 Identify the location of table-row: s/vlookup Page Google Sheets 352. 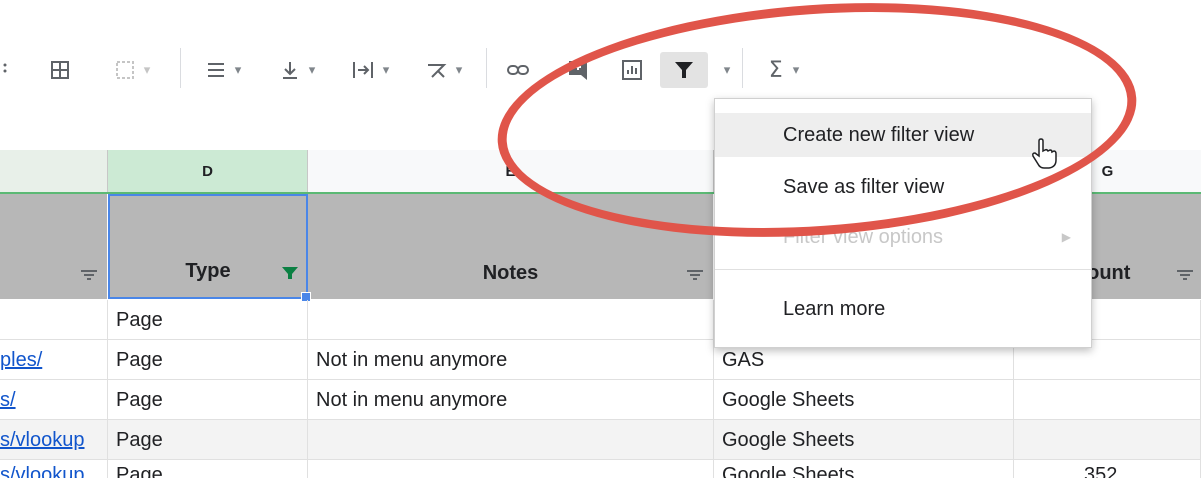
(600, 469).